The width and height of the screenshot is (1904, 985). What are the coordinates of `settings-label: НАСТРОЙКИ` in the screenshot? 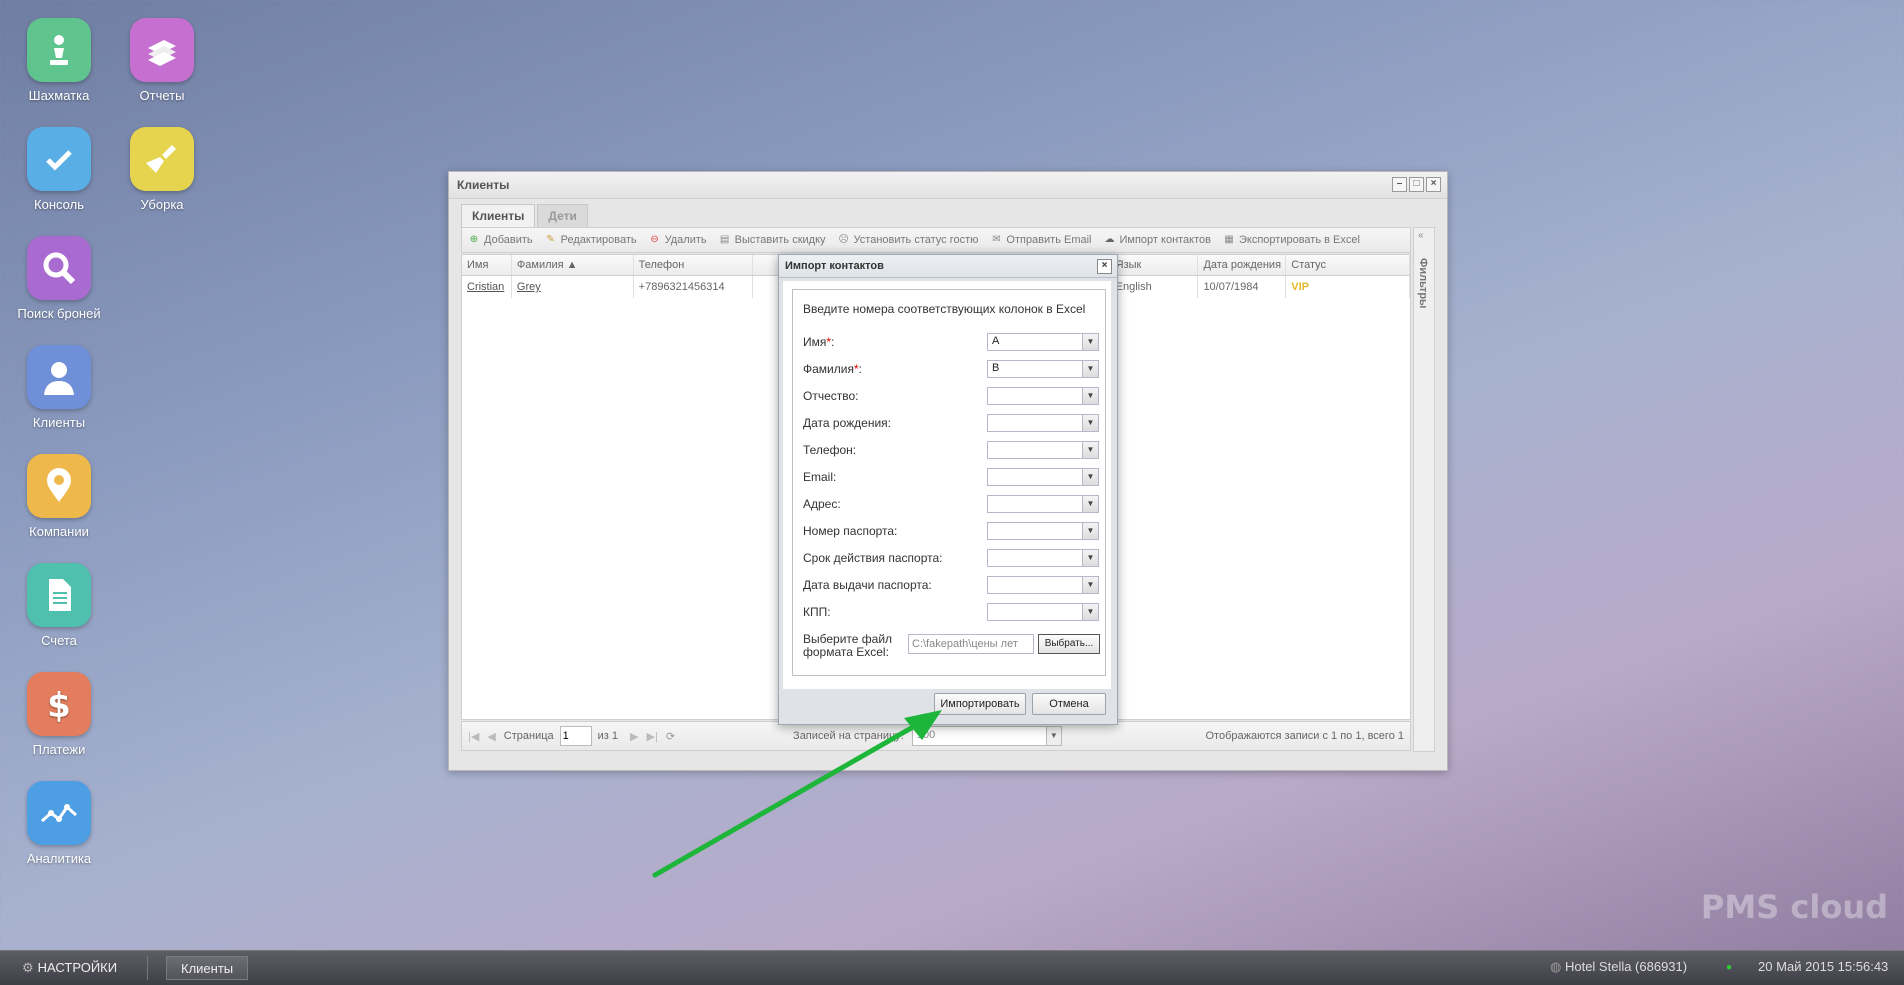 It's located at (77, 967).